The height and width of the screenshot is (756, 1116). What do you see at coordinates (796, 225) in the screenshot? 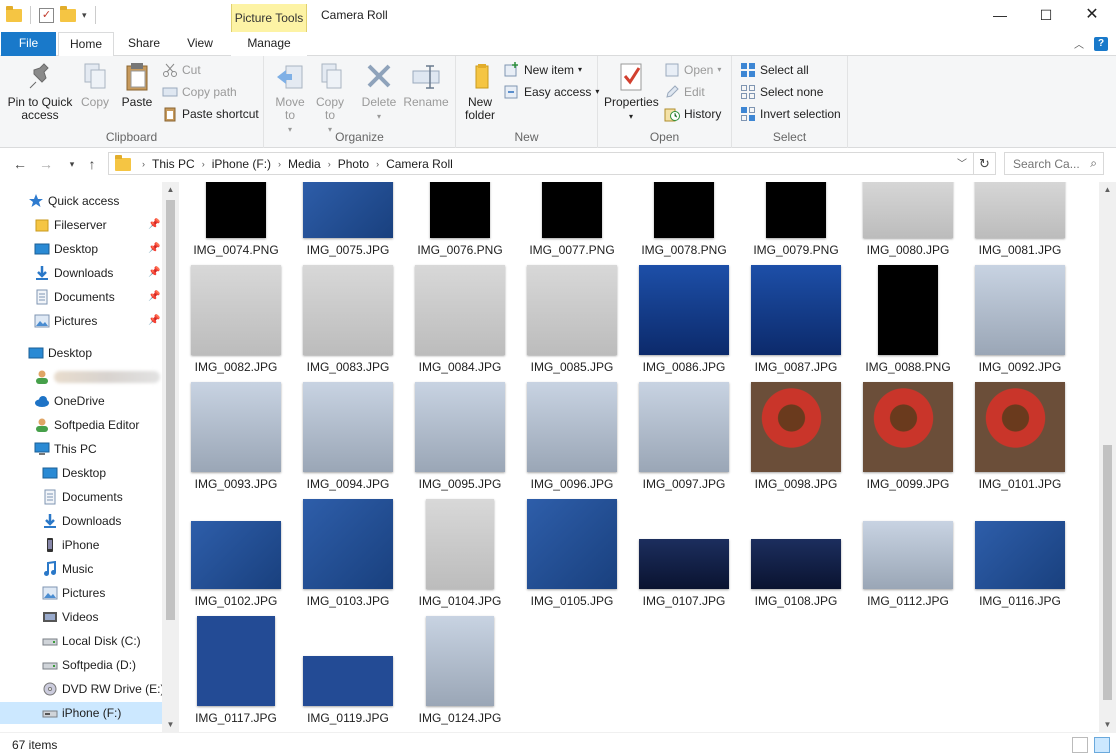
I see `file-item: IMG_0079.PNG` at bounding box center [796, 225].